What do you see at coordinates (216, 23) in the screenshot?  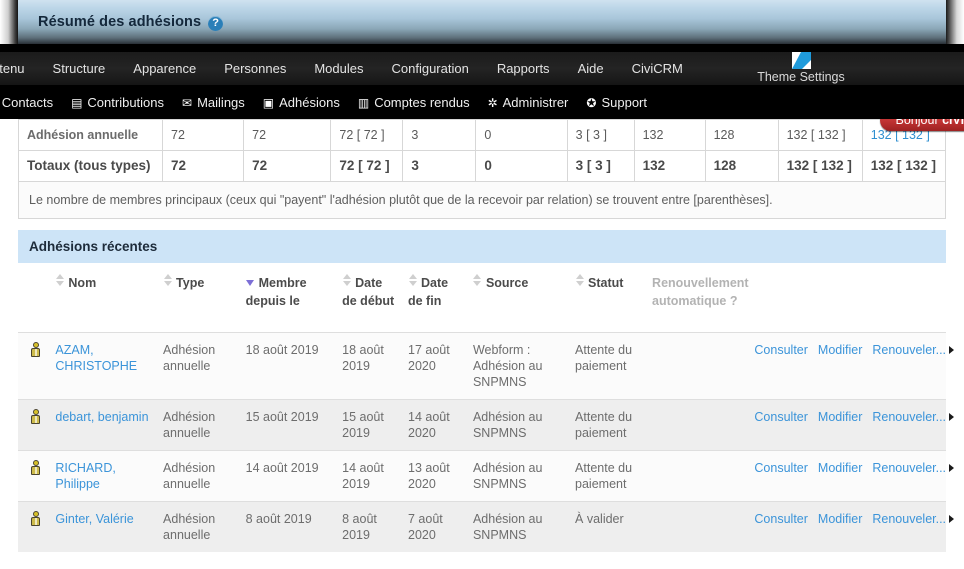 I see `help-icon: ?` at bounding box center [216, 23].